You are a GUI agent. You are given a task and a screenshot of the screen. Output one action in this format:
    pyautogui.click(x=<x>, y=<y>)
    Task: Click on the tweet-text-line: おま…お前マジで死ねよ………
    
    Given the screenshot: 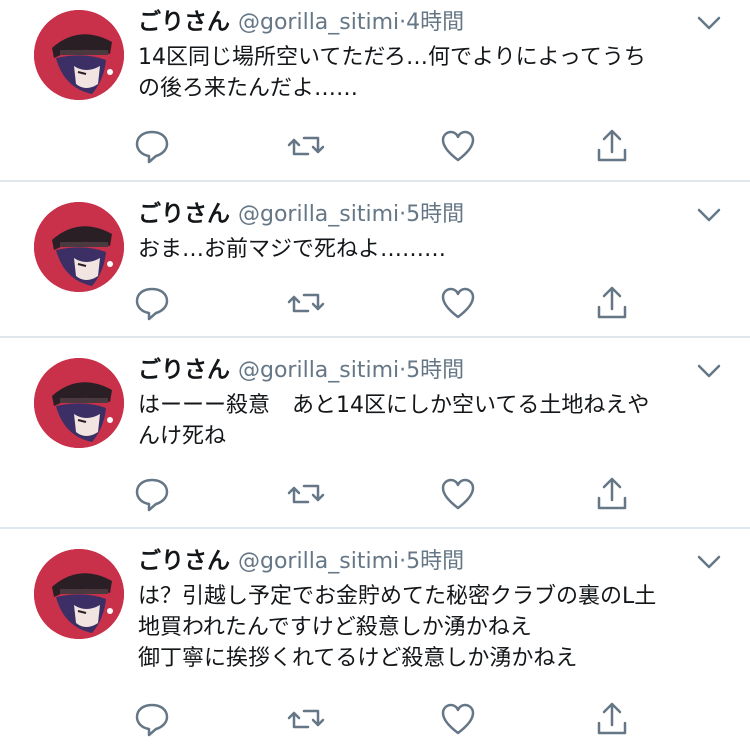 What is the action you would take?
    pyautogui.click(x=292, y=249)
    